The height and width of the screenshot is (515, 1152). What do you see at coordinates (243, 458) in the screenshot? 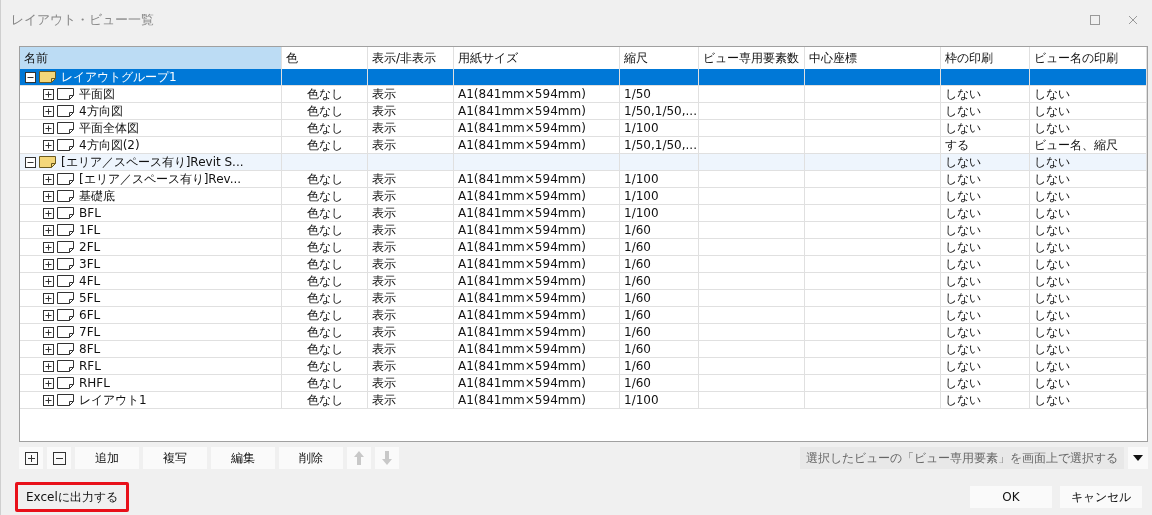
I see `toolbar-button: 編集` at bounding box center [243, 458].